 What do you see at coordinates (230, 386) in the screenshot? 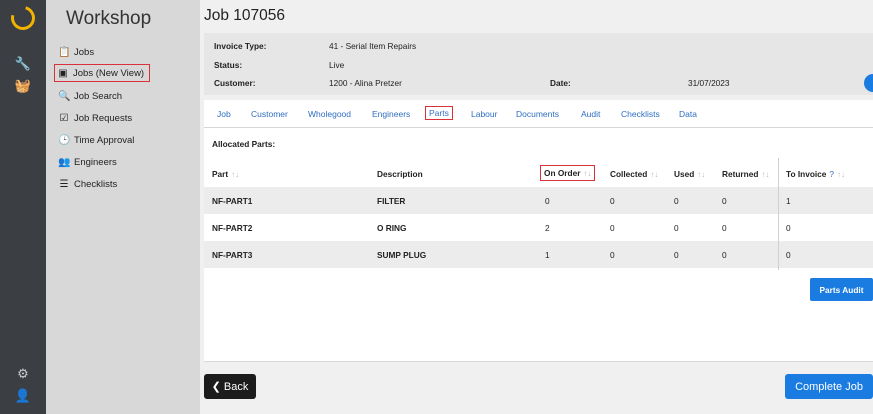
I see `back-button: ❮ Back` at bounding box center [230, 386].